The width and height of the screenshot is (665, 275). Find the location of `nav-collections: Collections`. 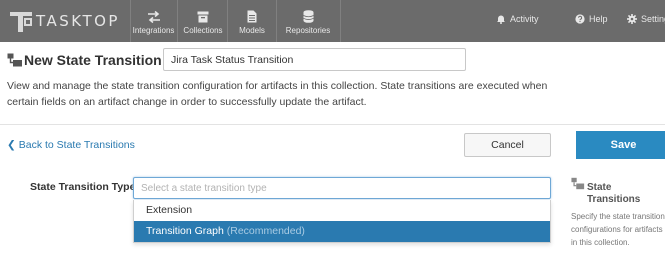

nav-collections: Collections is located at coordinates (203, 21).